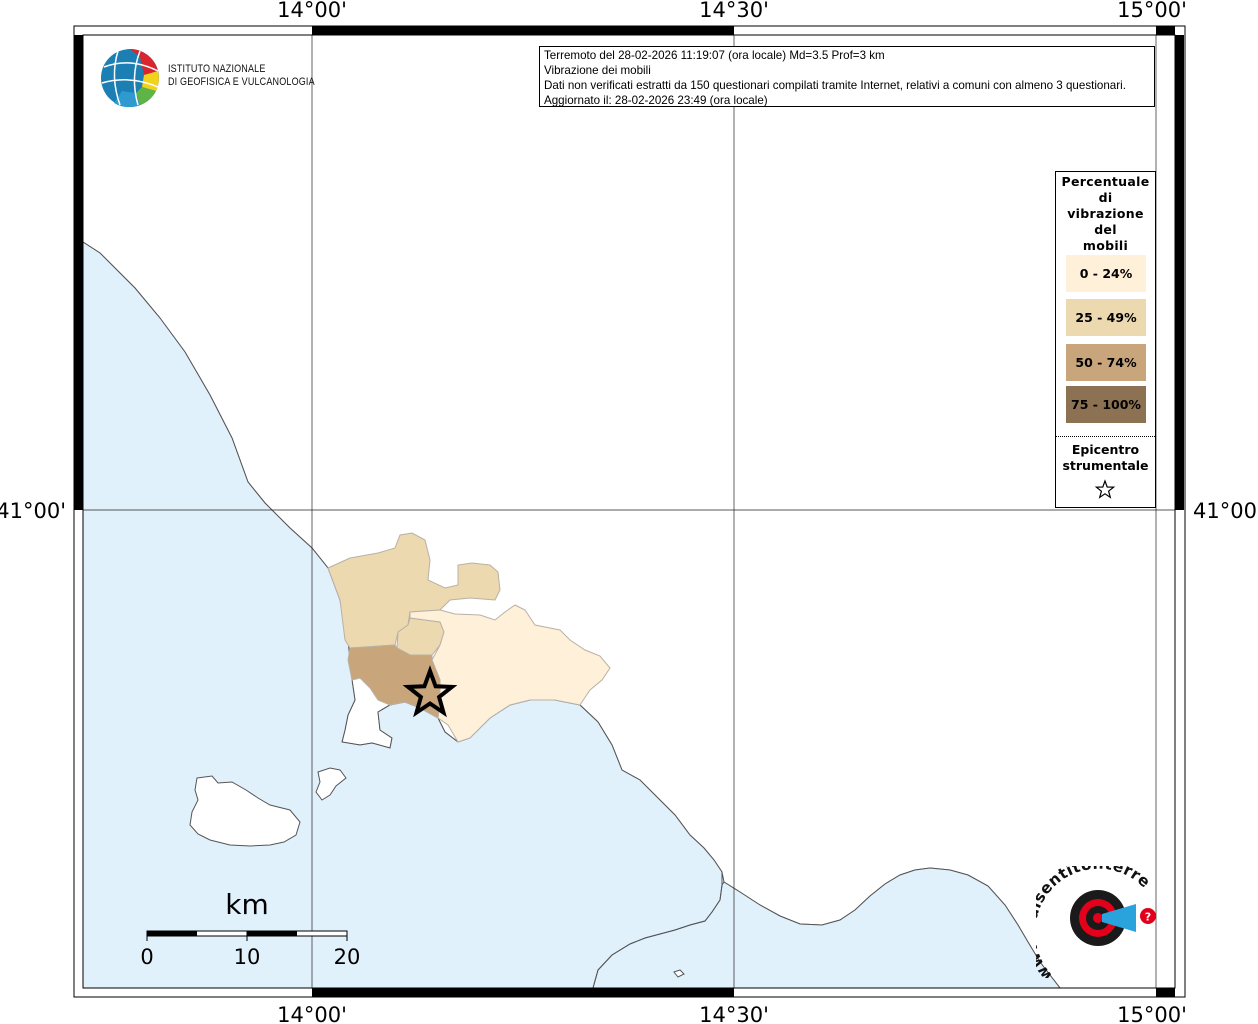 This screenshot has width=1258, height=1024. I want to click on top-label-2: 14°30', so click(734, 11).